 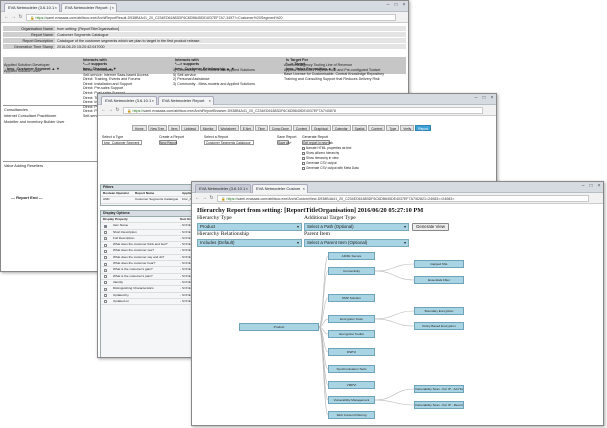 I want to click on tab-label: EVA Netmodeler (3.6.10.1, so click(x=31, y=7).